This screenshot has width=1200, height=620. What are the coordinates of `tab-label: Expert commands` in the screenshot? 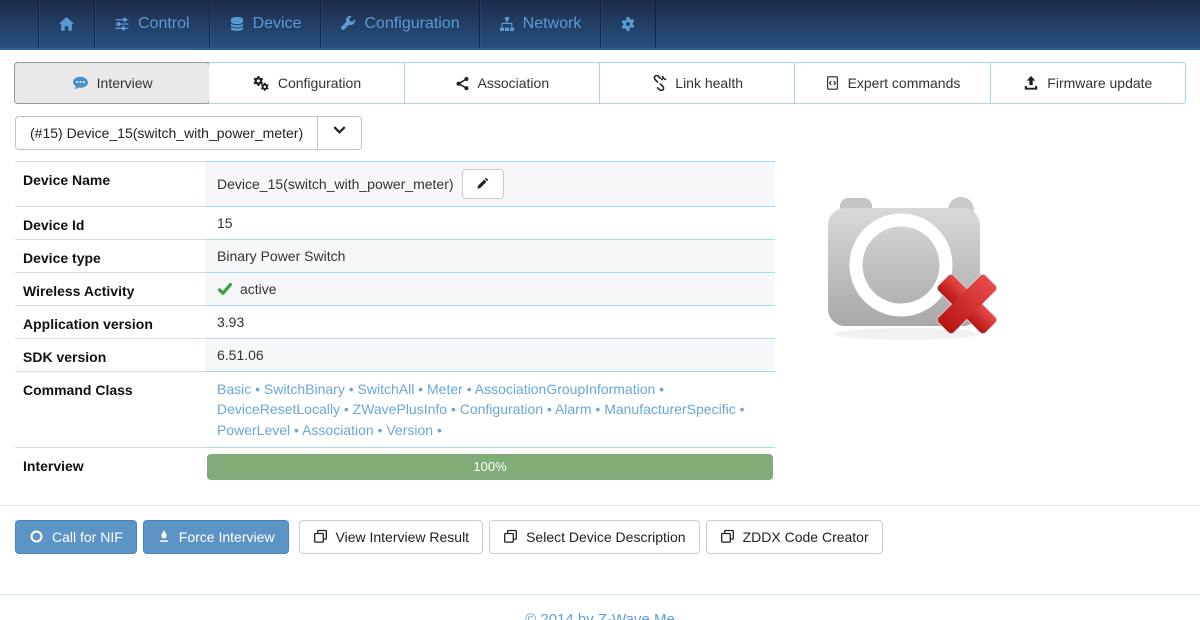 It's located at (904, 83).